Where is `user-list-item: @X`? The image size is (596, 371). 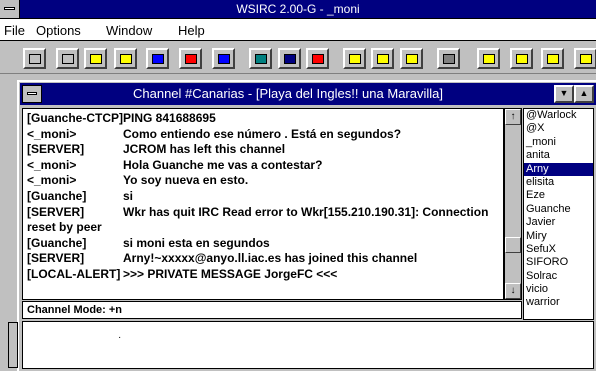 user-list-item: @X is located at coordinates (558, 128).